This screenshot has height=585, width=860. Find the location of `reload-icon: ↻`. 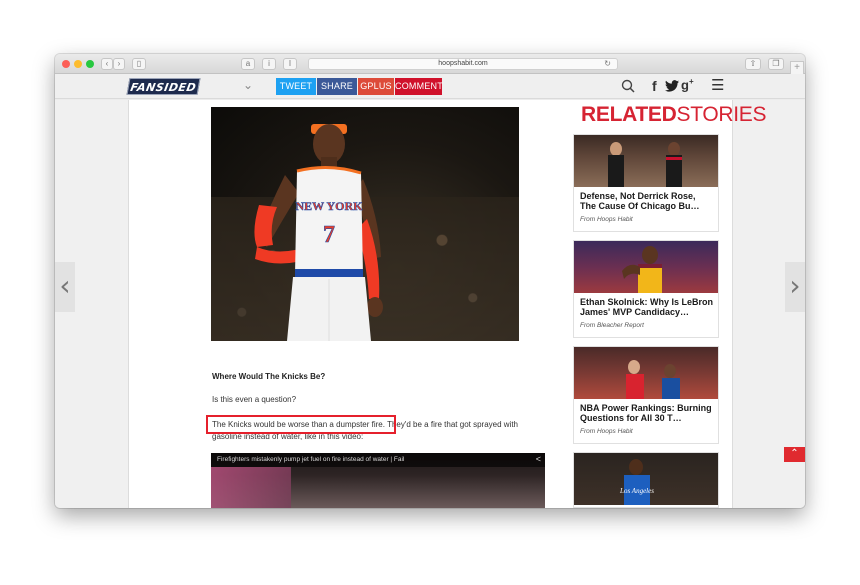

reload-icon: ↻ is located at coordinates (607, 64).